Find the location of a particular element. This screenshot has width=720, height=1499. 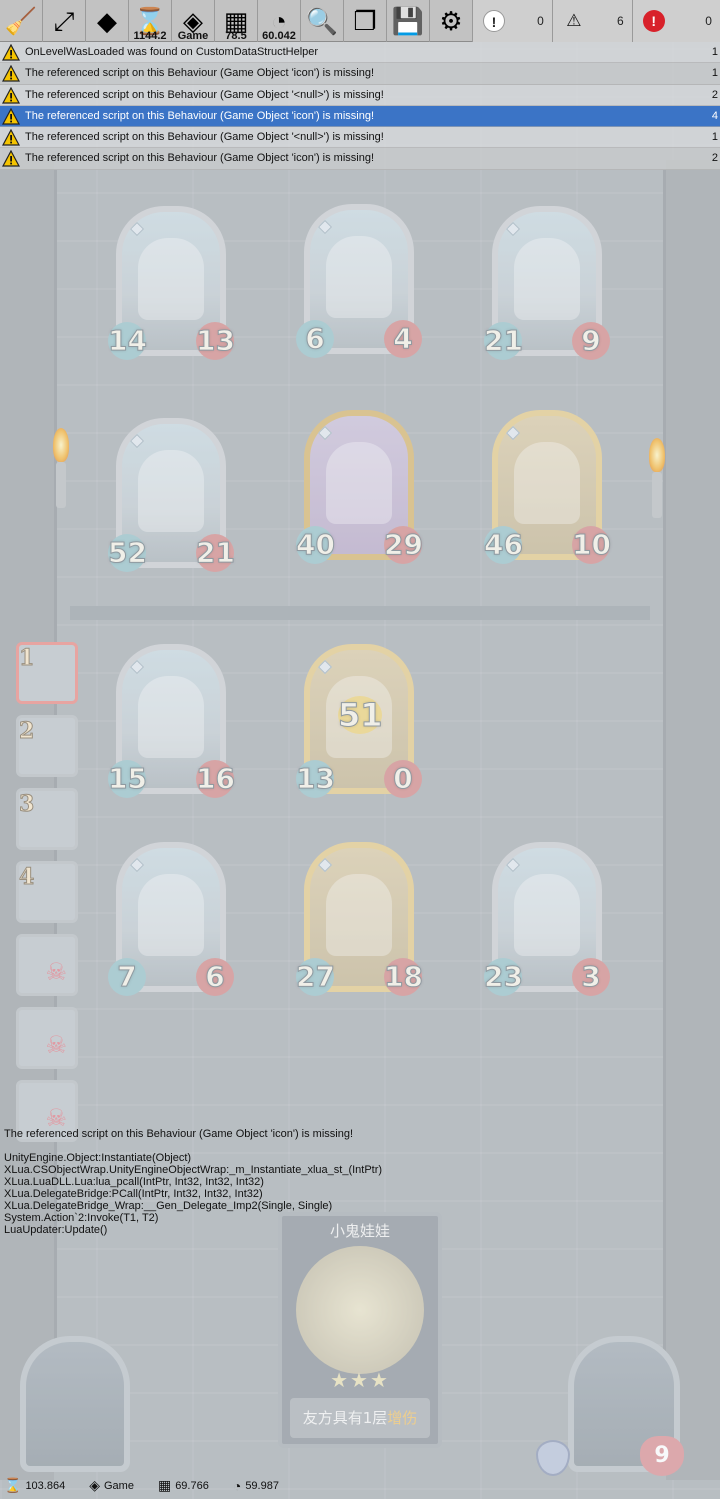

status-value: 69.766 is located at coordinates (192, 1485).